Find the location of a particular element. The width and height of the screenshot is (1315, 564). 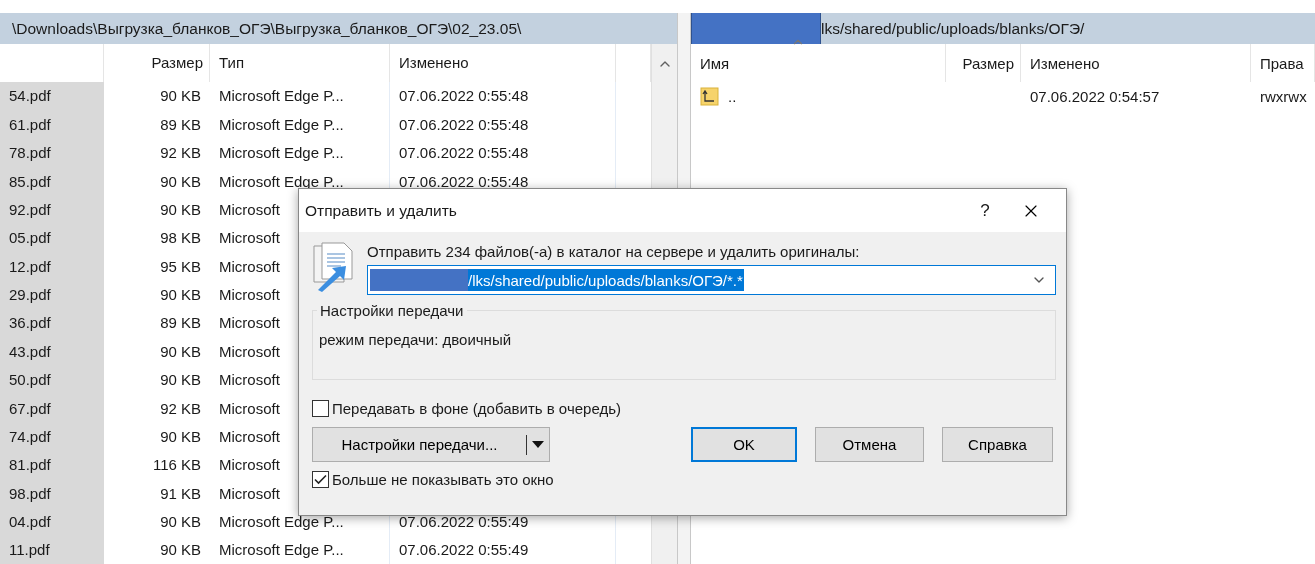

file-name: 50.pdf is located at coordinates (52, 379).